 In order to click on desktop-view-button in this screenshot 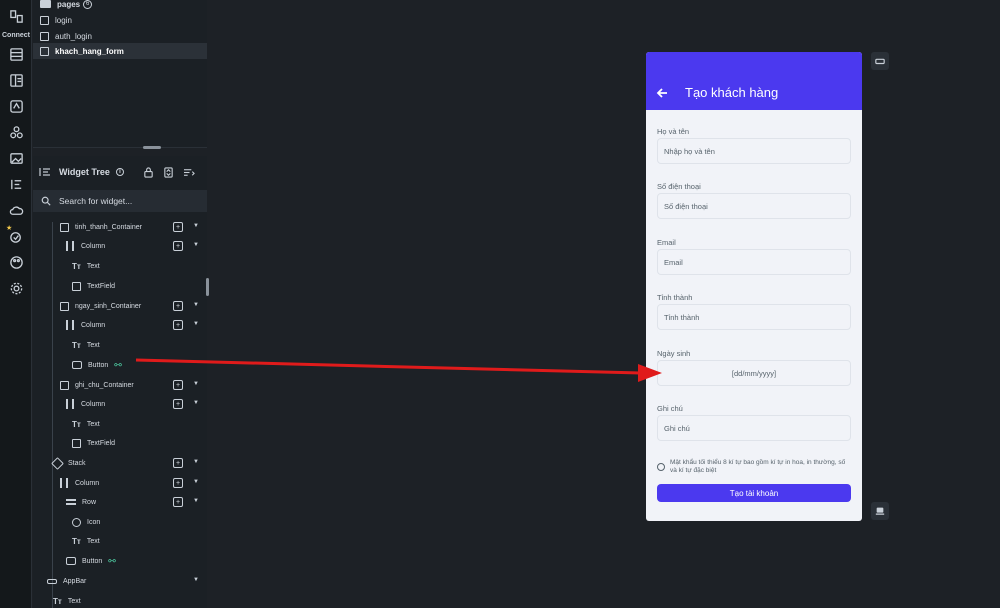, I will do `click(880, 511)`.